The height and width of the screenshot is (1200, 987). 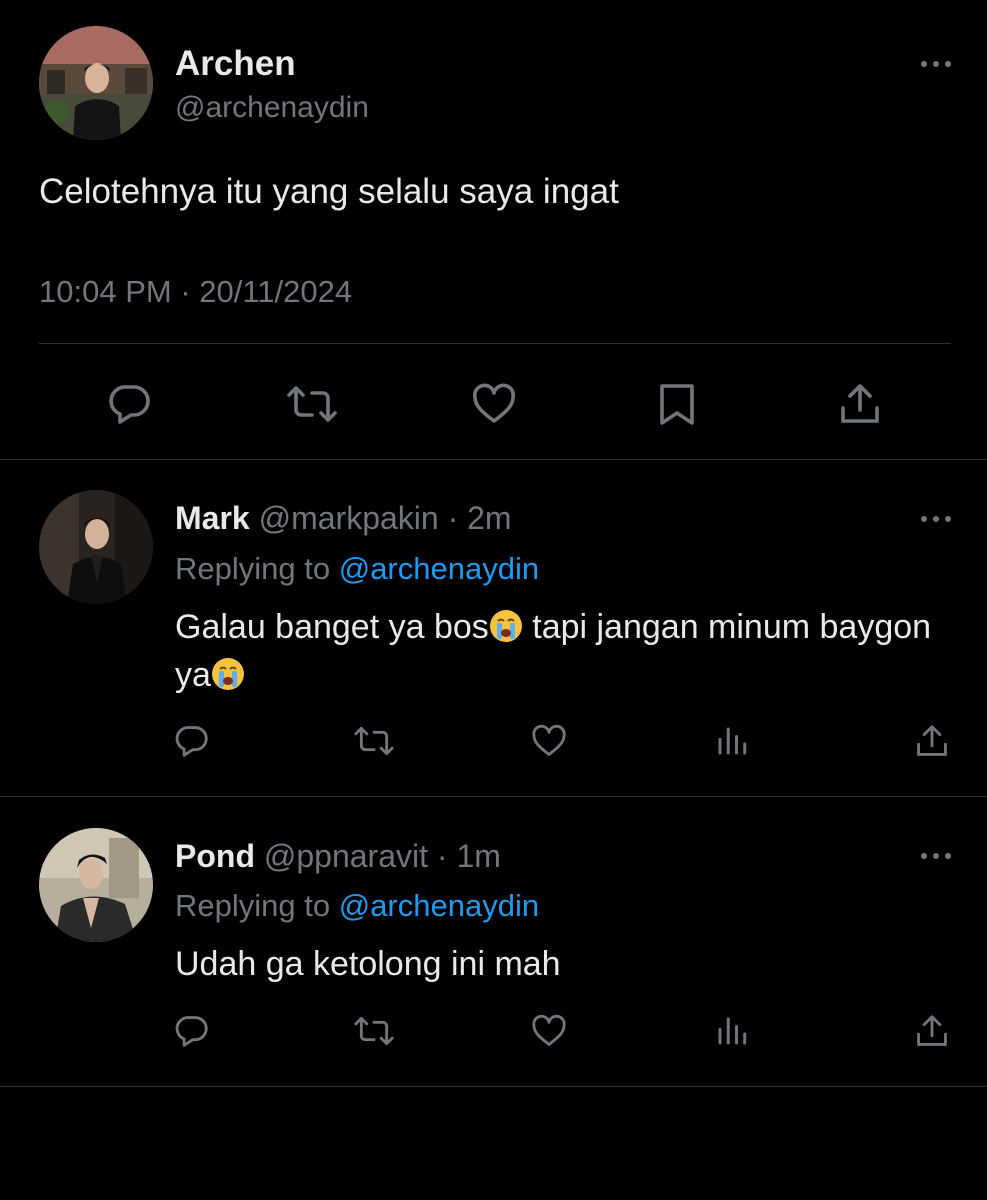 What do you see at coordinates (368, 964) in the screenshot?
I see `reply-text: Udah ga ketolong ini mah` at bounding box center [368, 964].